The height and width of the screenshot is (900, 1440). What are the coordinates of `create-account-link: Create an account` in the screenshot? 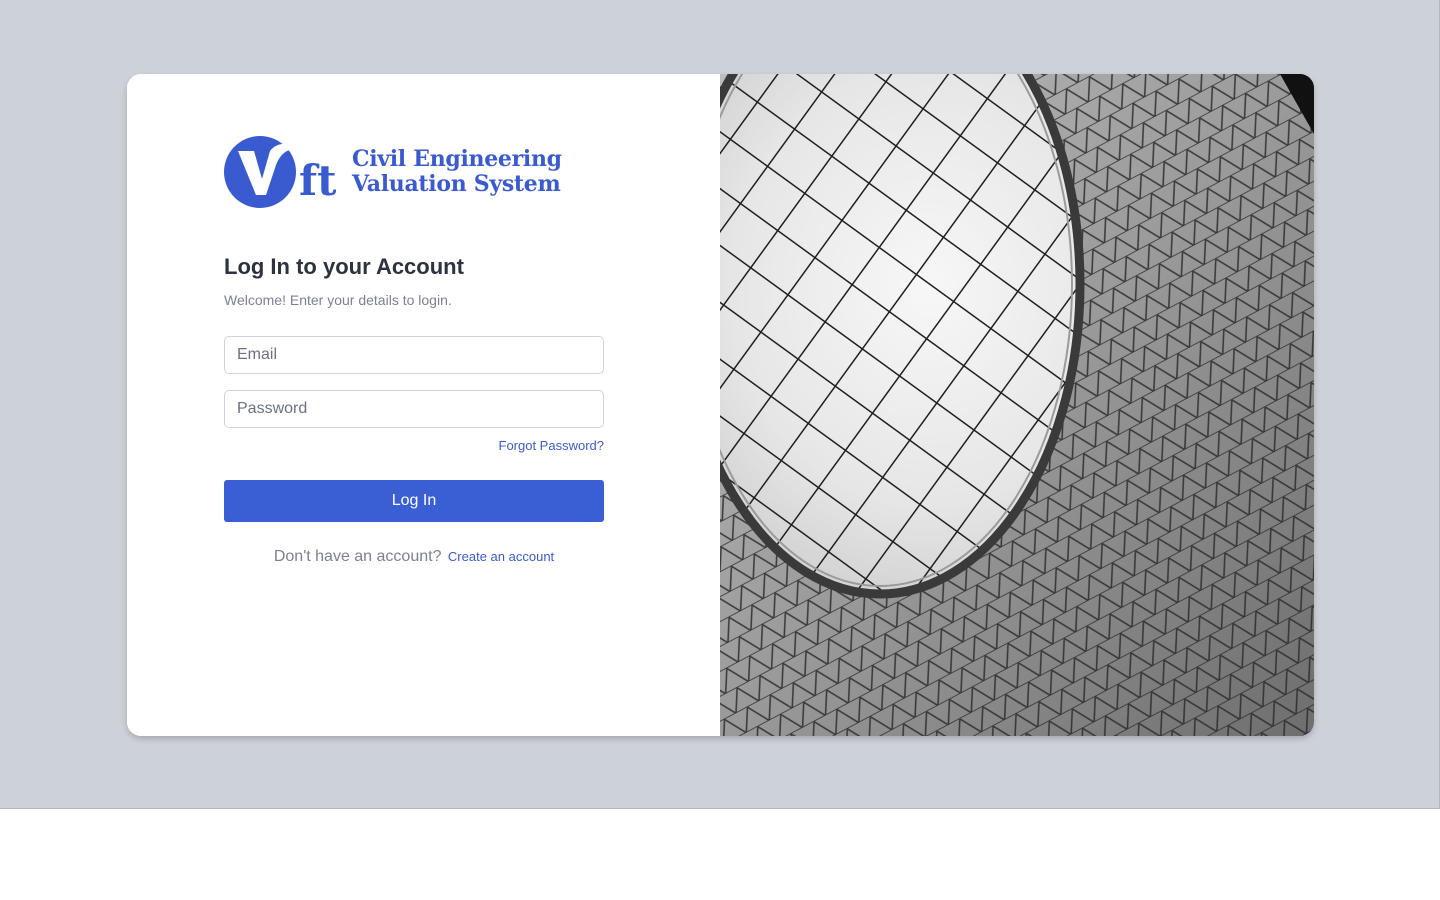 It's located at (501, 556).